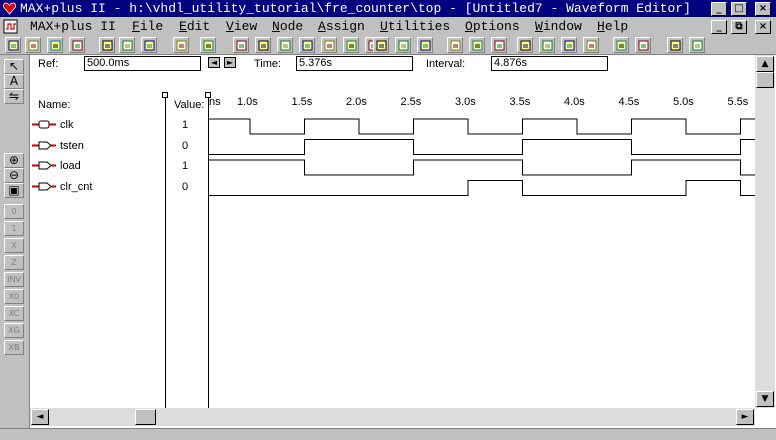 The image size is (776, 440). What do you see at coordinates (388, 434) in the screenshot?
I see `status-bar` at bounding box center [388, 434].